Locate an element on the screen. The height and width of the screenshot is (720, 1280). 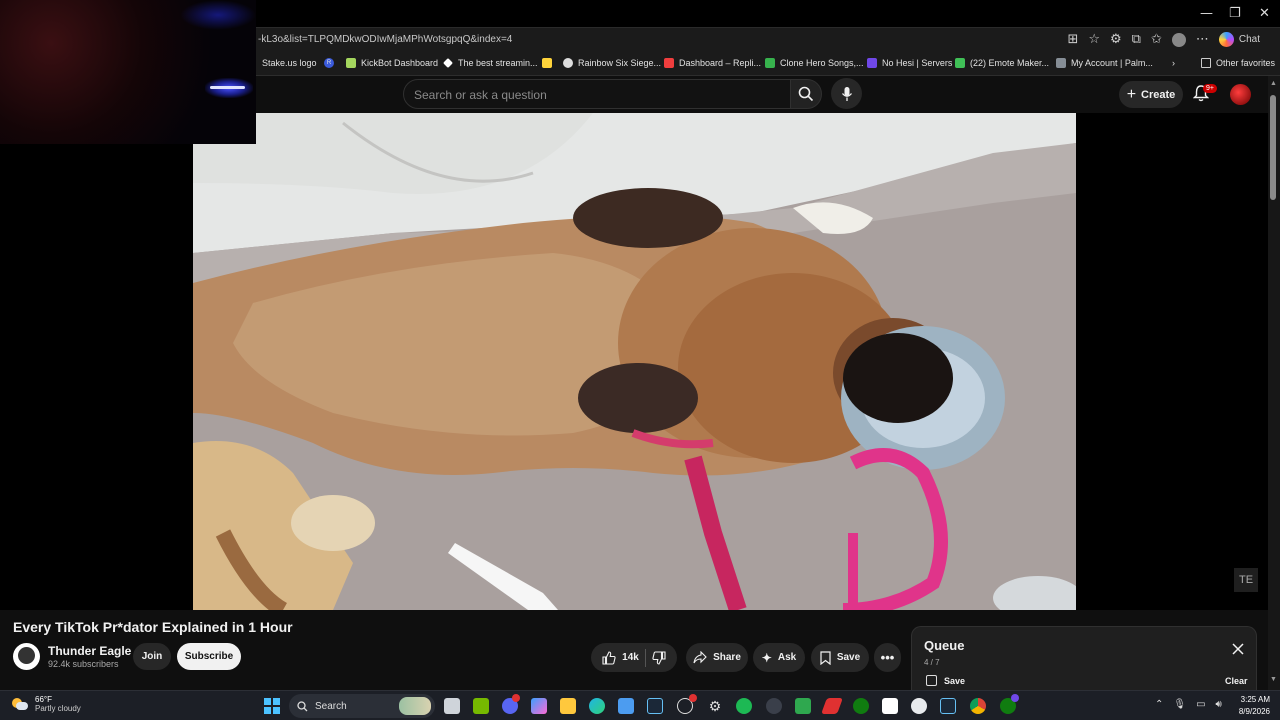
app-available-icon: ⊞ is located at coordinates (1072, 39).